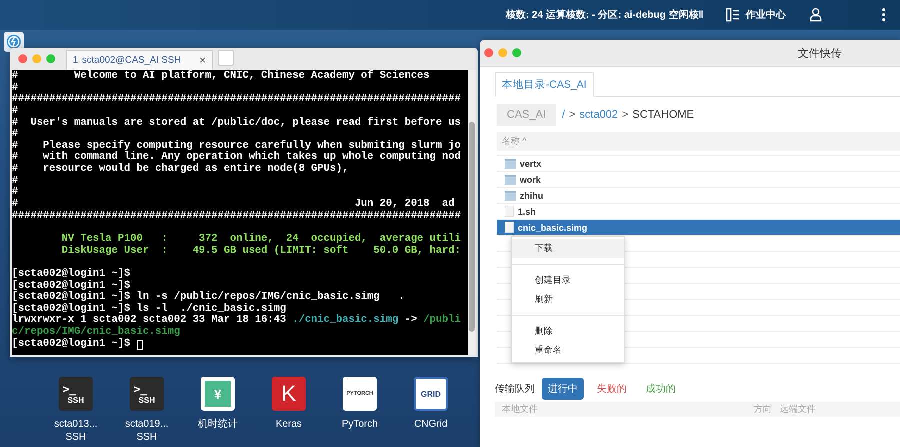 This screenshot has height=447, width=900. What do you see at coordinates (733, 15) in the screenshot?
I see `list-icon` at bounding box center [733, 15].